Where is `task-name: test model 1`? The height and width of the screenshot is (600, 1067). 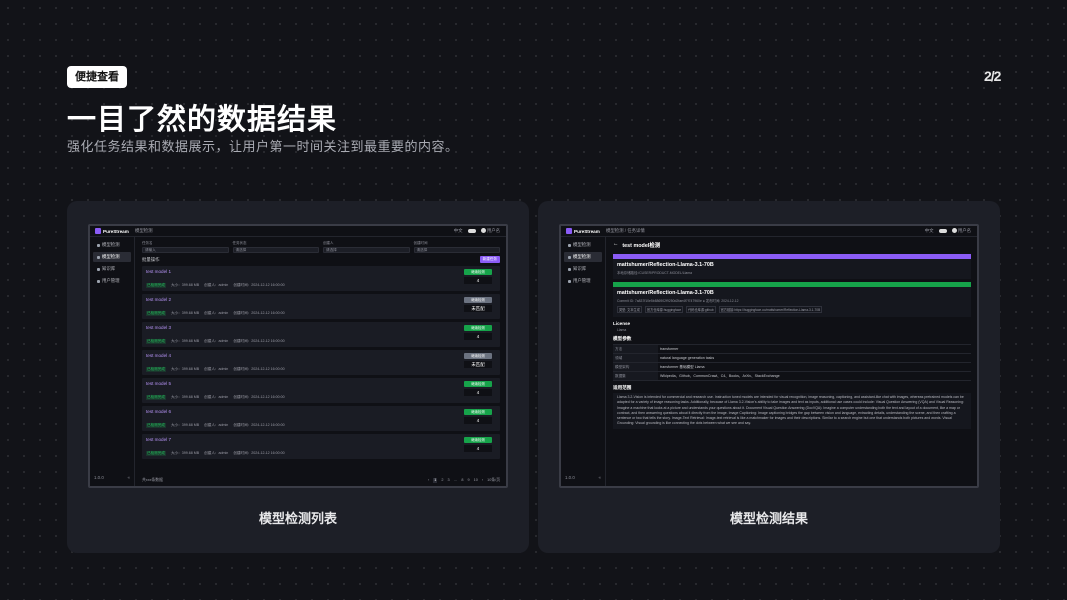 task-name: test model 1 is located at coordinates (321, 271).